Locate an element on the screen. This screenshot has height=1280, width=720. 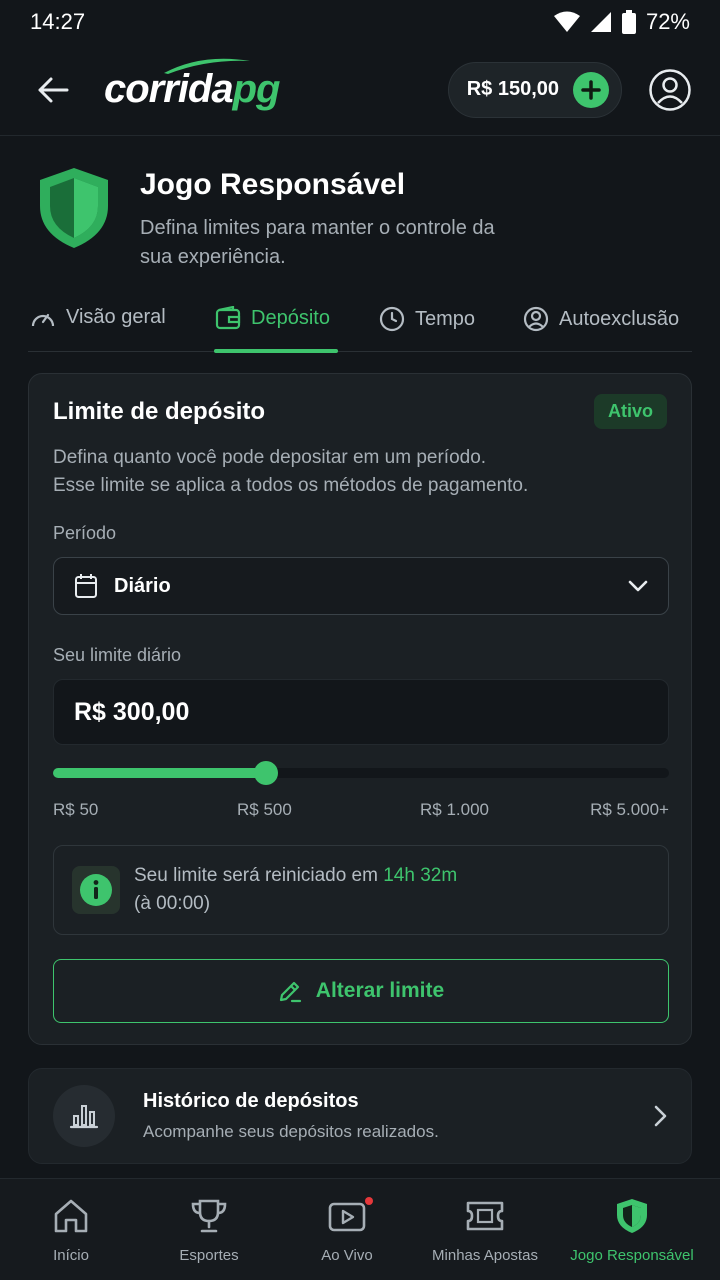
balance-pill: R$ 150,00 is located at coordinates (534, 89).